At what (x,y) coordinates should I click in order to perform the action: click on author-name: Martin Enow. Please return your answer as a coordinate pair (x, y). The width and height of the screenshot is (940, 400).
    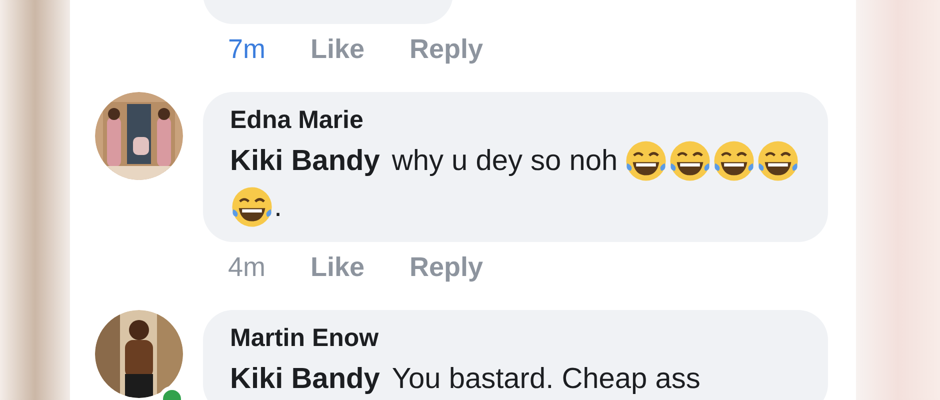
    Looking at the image, I should click on (304, 338).